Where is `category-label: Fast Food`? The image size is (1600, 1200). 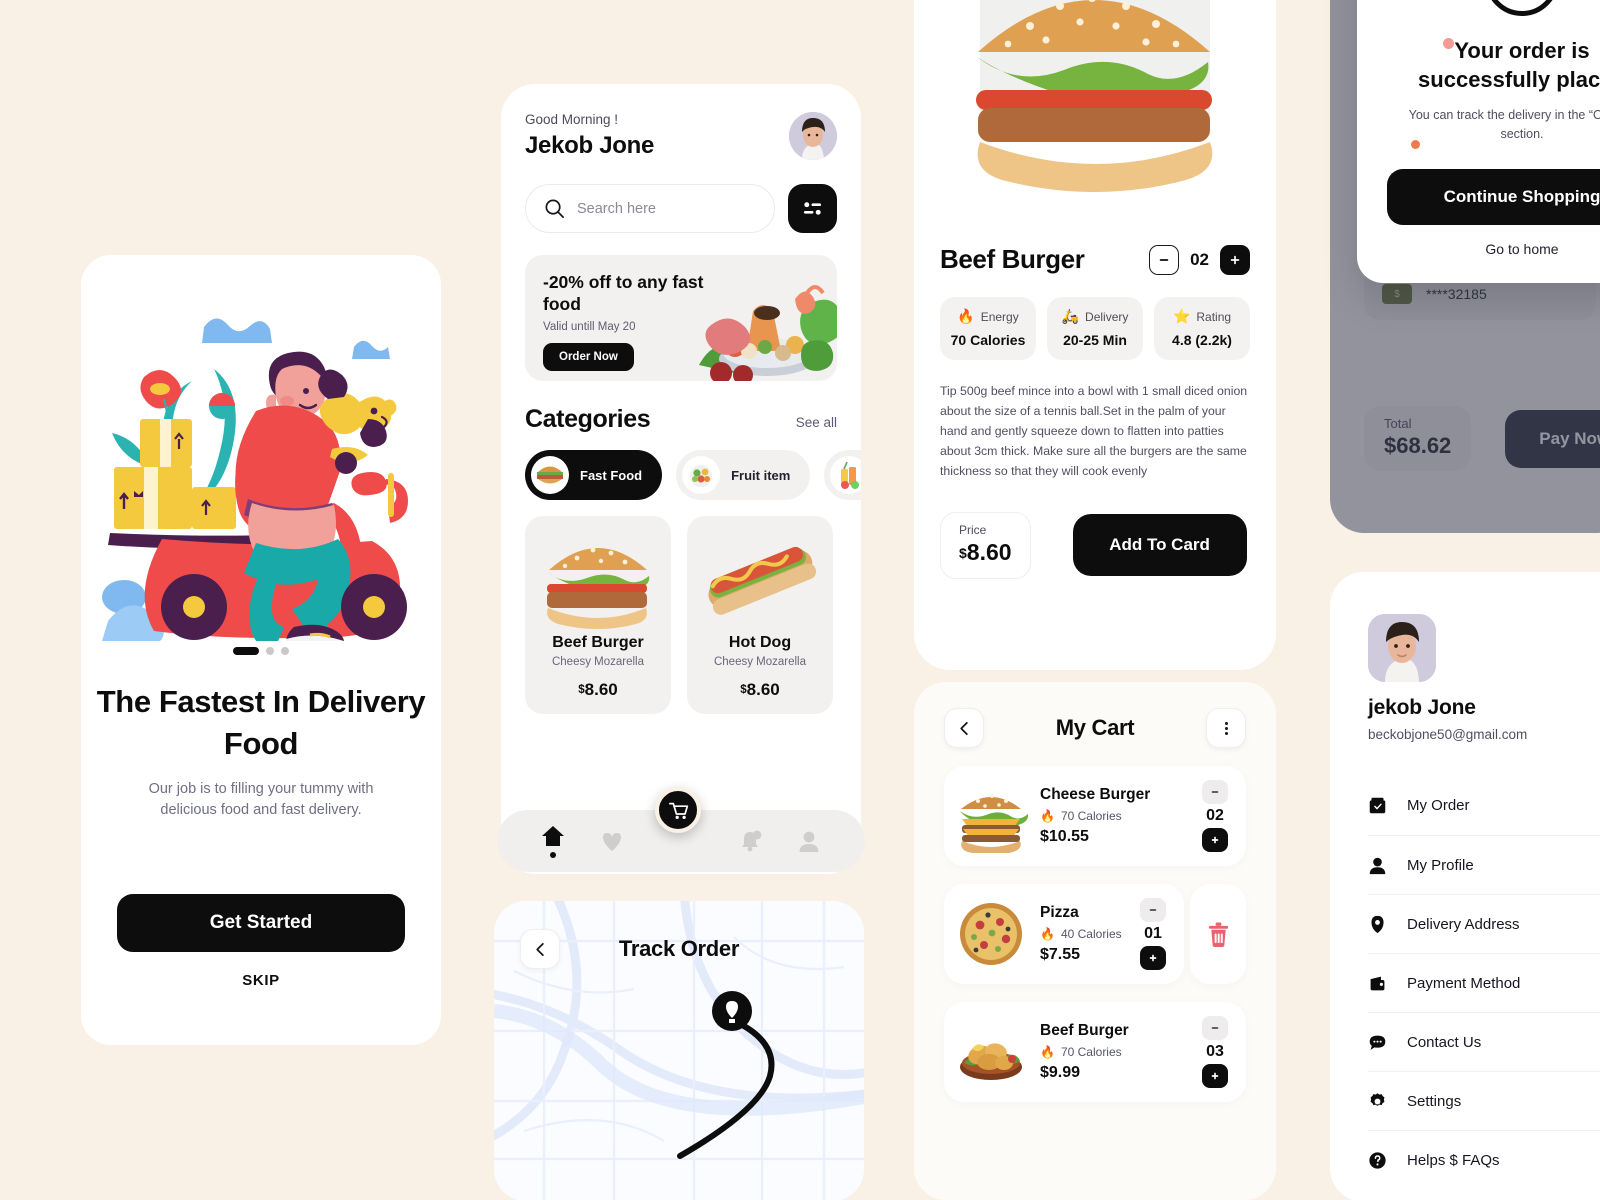 category-label: Fast Food is located at coordinates (611, 475).